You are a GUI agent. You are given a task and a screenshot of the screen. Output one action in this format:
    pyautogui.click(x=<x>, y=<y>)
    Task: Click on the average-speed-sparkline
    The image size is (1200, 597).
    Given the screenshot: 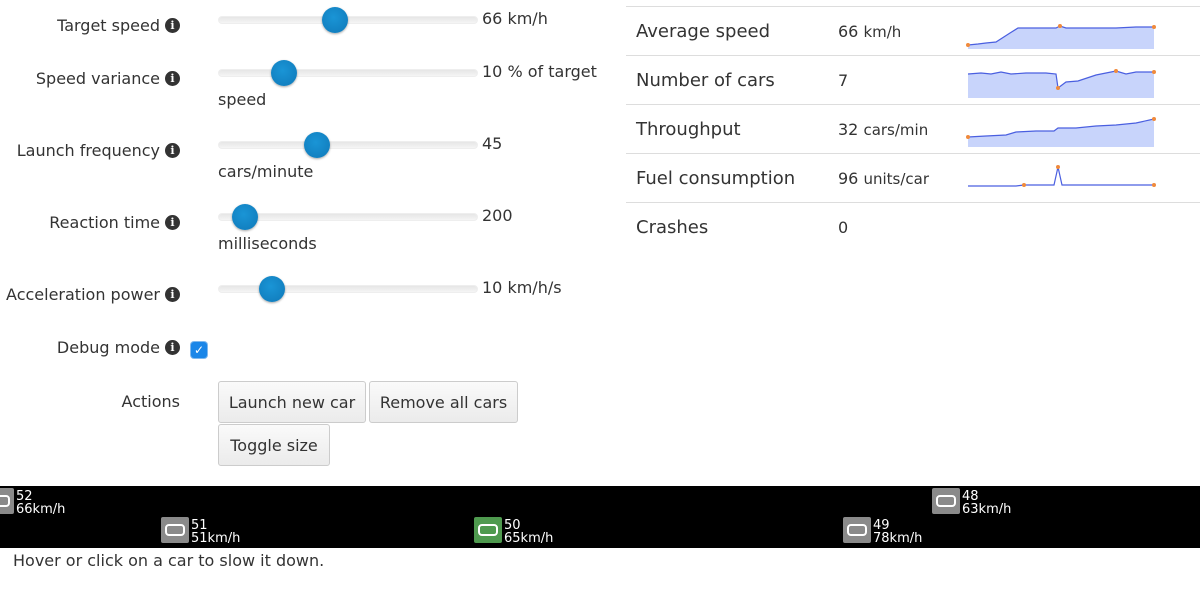 What is the action you would take?
    pyautogui.click(x=1061, y=36)
    